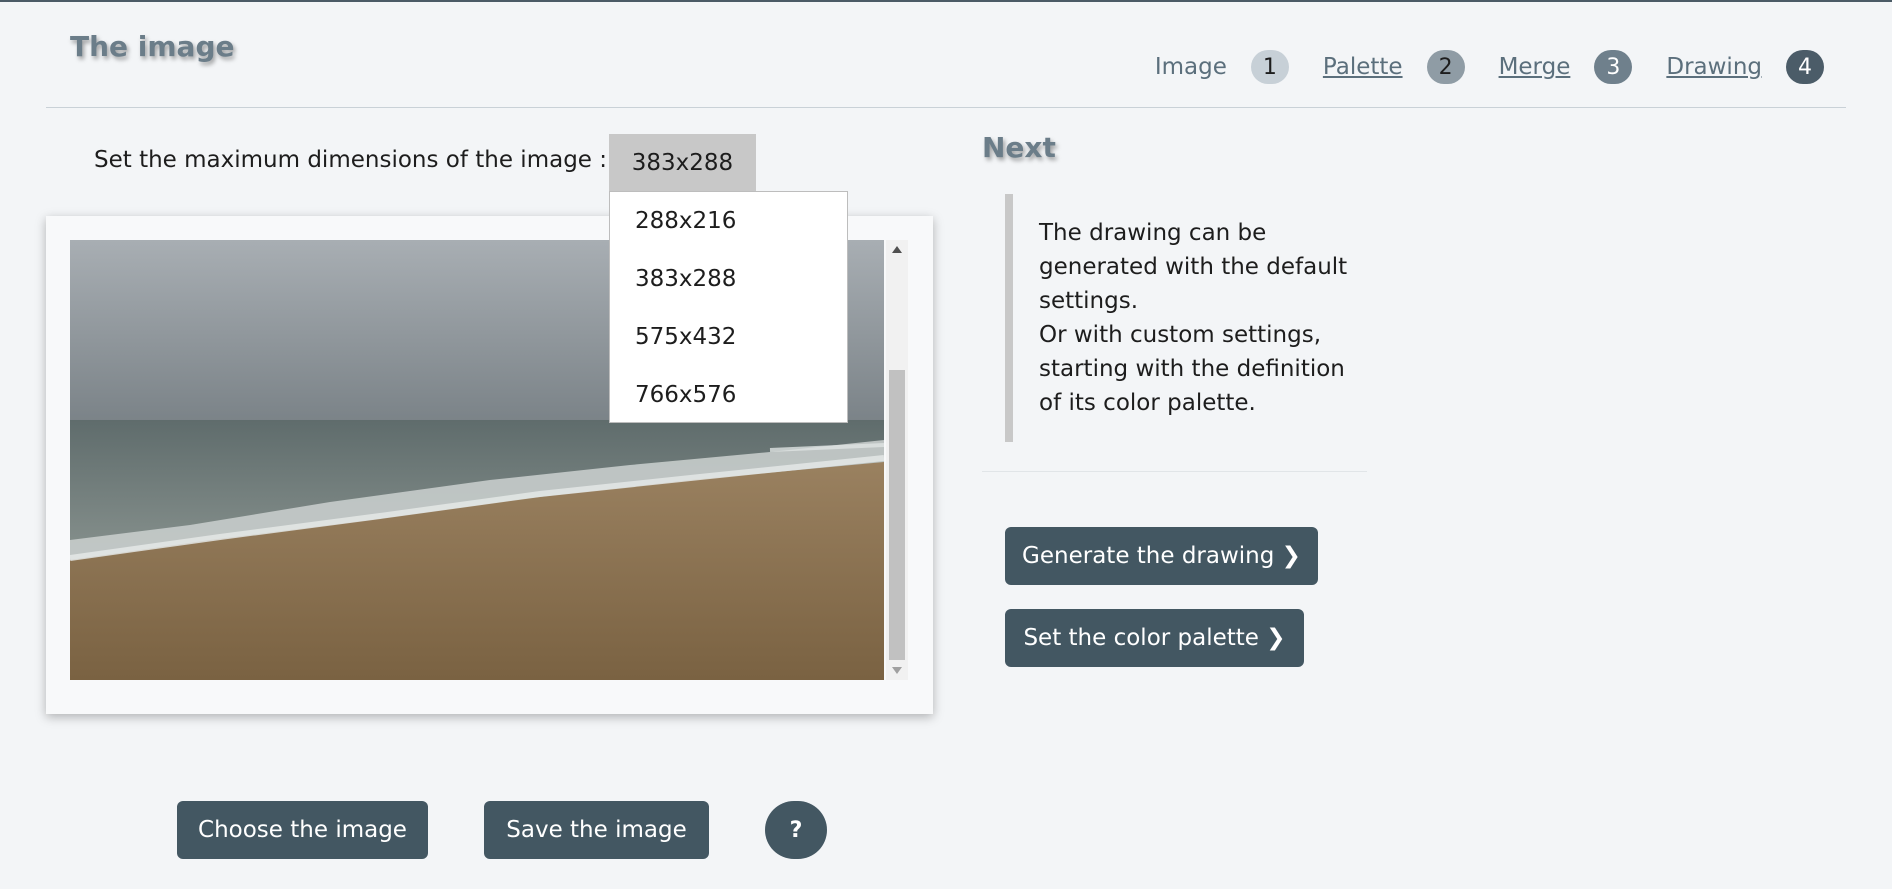  Describe the element at coordinates (1613, 67) in the screenshot. I see `step-merge-badge: 3` at that location.